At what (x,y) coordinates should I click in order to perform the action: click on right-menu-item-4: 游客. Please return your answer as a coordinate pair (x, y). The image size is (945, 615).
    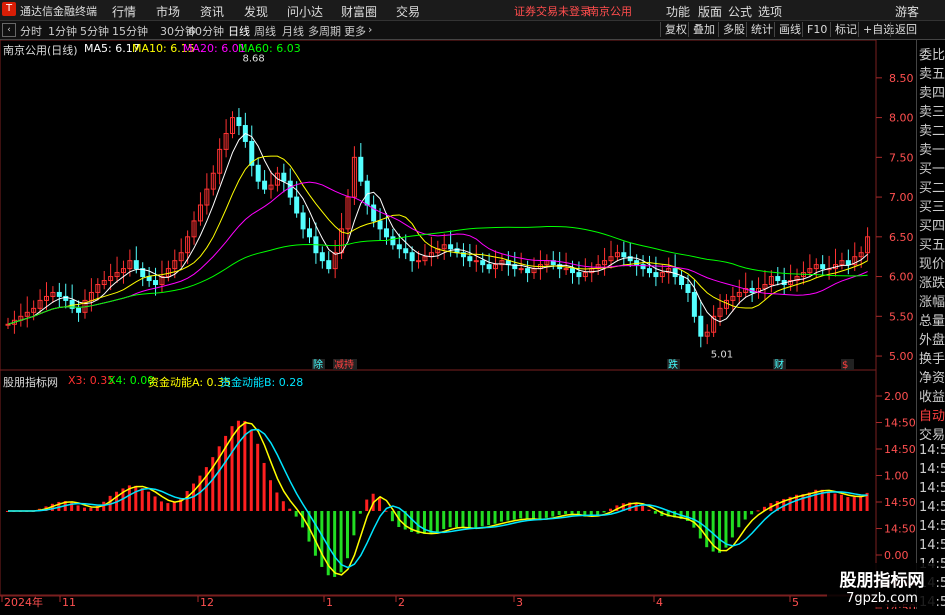
    Looking at the image, I should click on (907, 11).